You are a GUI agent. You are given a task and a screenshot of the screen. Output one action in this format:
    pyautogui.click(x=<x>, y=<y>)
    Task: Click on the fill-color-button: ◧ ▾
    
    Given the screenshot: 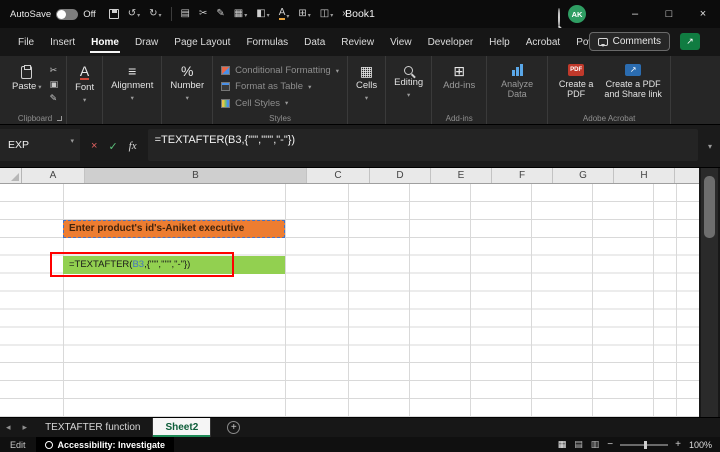 What is the action you would take?
    pyautogui.click(x=263, y=14)
    